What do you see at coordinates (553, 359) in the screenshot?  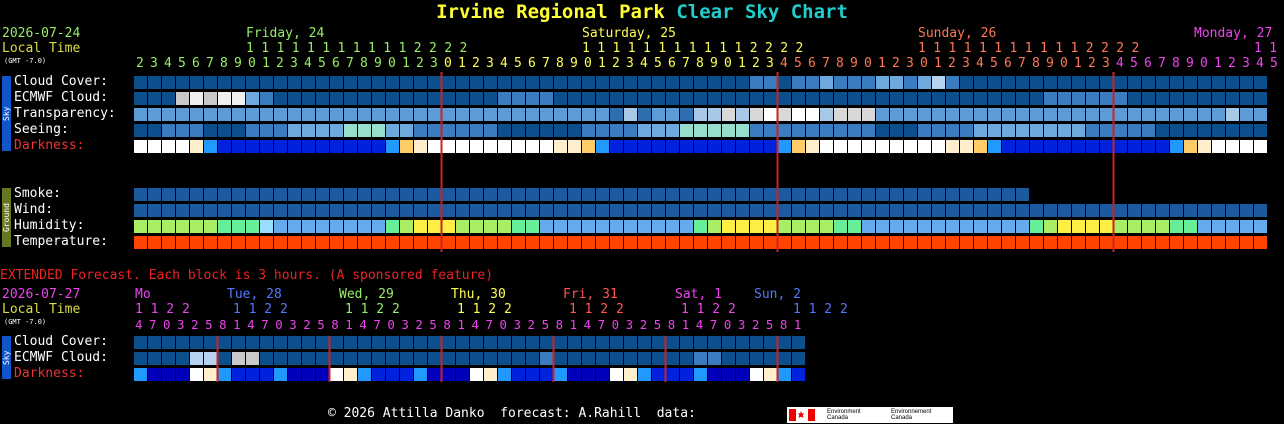 I see `ext-midnight-marker` at bounding box center [553, 359].